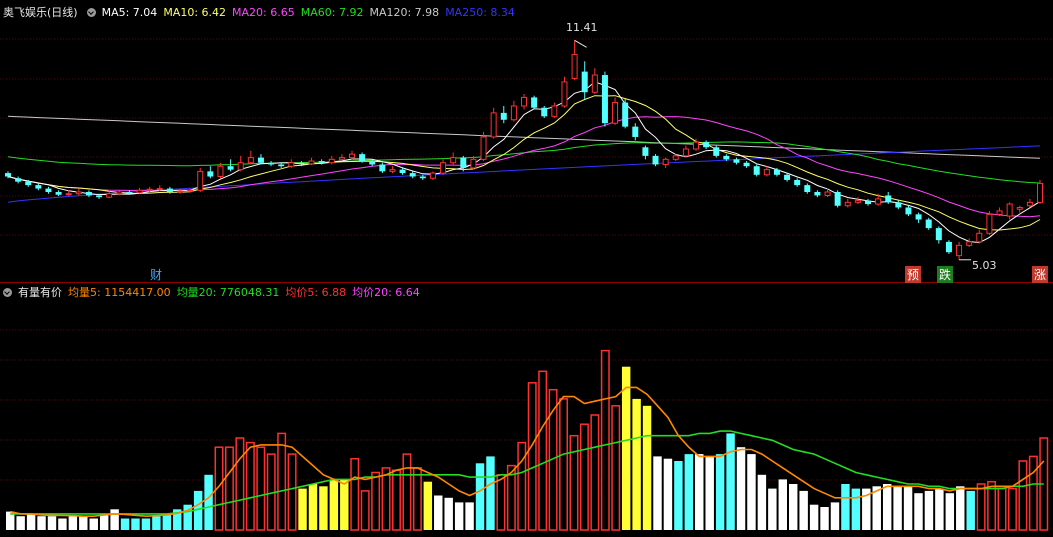 The width and height of the screenshot is (1053, 537). Describe the element at coordinates (582, 27) in the screenshot. I see `high-price-label: 11.41` at that location.